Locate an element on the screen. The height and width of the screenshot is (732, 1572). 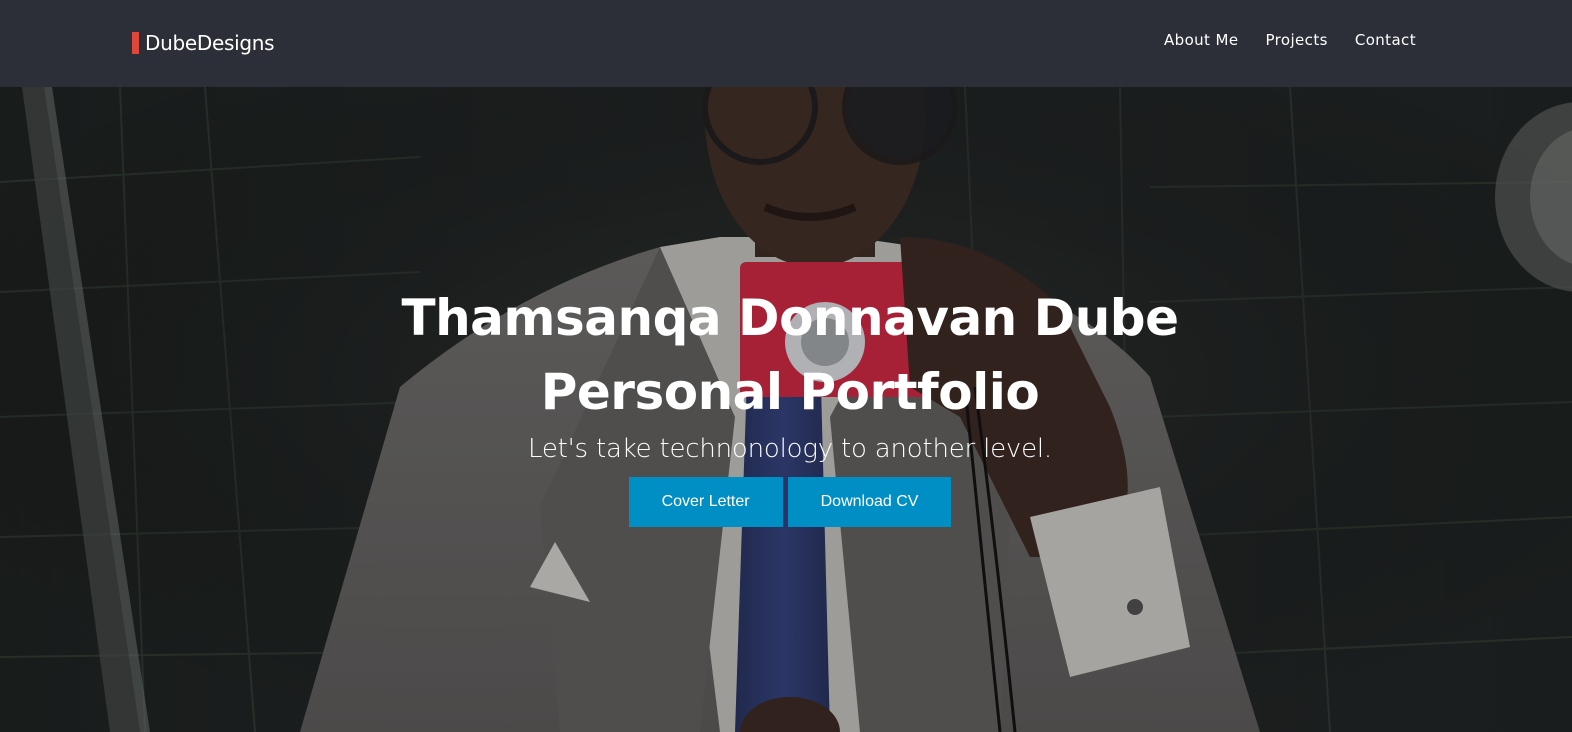
hero-title-line-1: Thamsanqa Donnavan Dube is located at coordinates (790, 318).